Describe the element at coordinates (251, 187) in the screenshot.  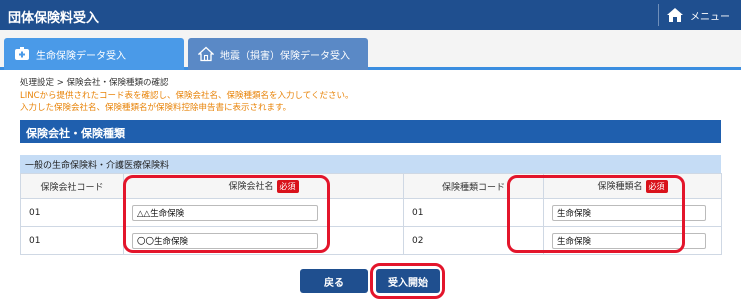
I see `col-header-label: 保険会社名` at that location.